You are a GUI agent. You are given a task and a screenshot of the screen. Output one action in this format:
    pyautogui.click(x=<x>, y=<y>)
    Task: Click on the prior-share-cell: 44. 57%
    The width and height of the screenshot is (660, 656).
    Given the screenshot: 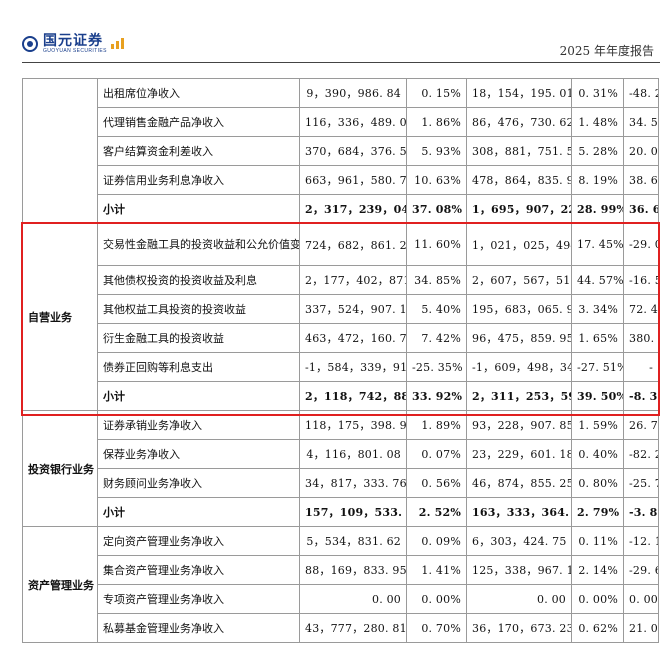 What is the action you would take?
    pyautogui.click(x=597, y=280)
    